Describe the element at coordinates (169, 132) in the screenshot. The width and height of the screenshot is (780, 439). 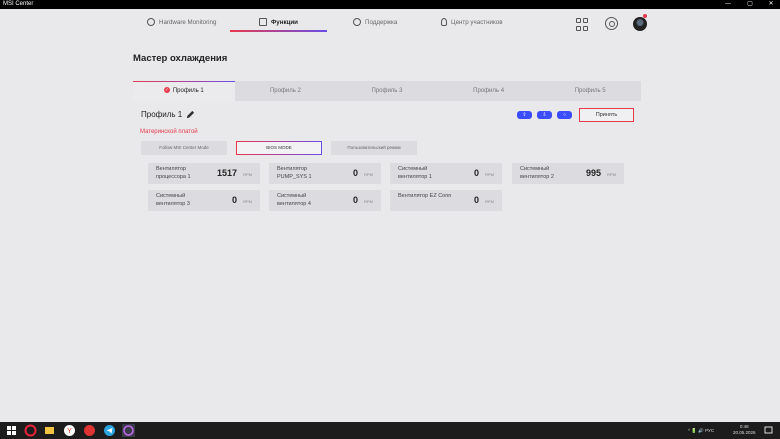
I see `motherboard-section-label: Материнской платой` at that location.